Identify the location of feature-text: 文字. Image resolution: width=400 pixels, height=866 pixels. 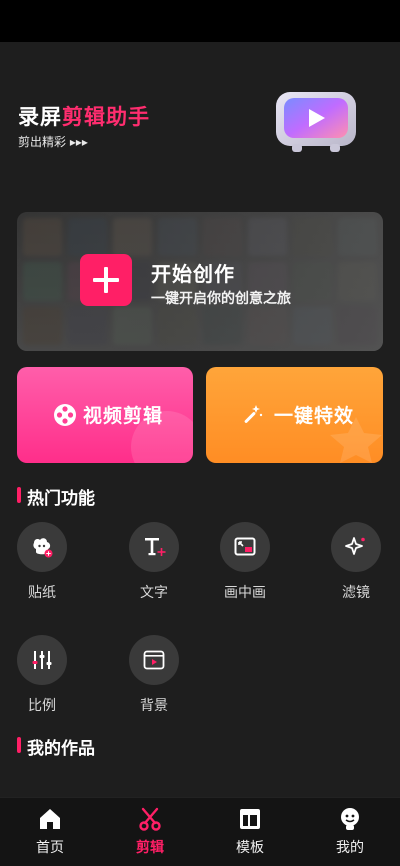
(154, 562).